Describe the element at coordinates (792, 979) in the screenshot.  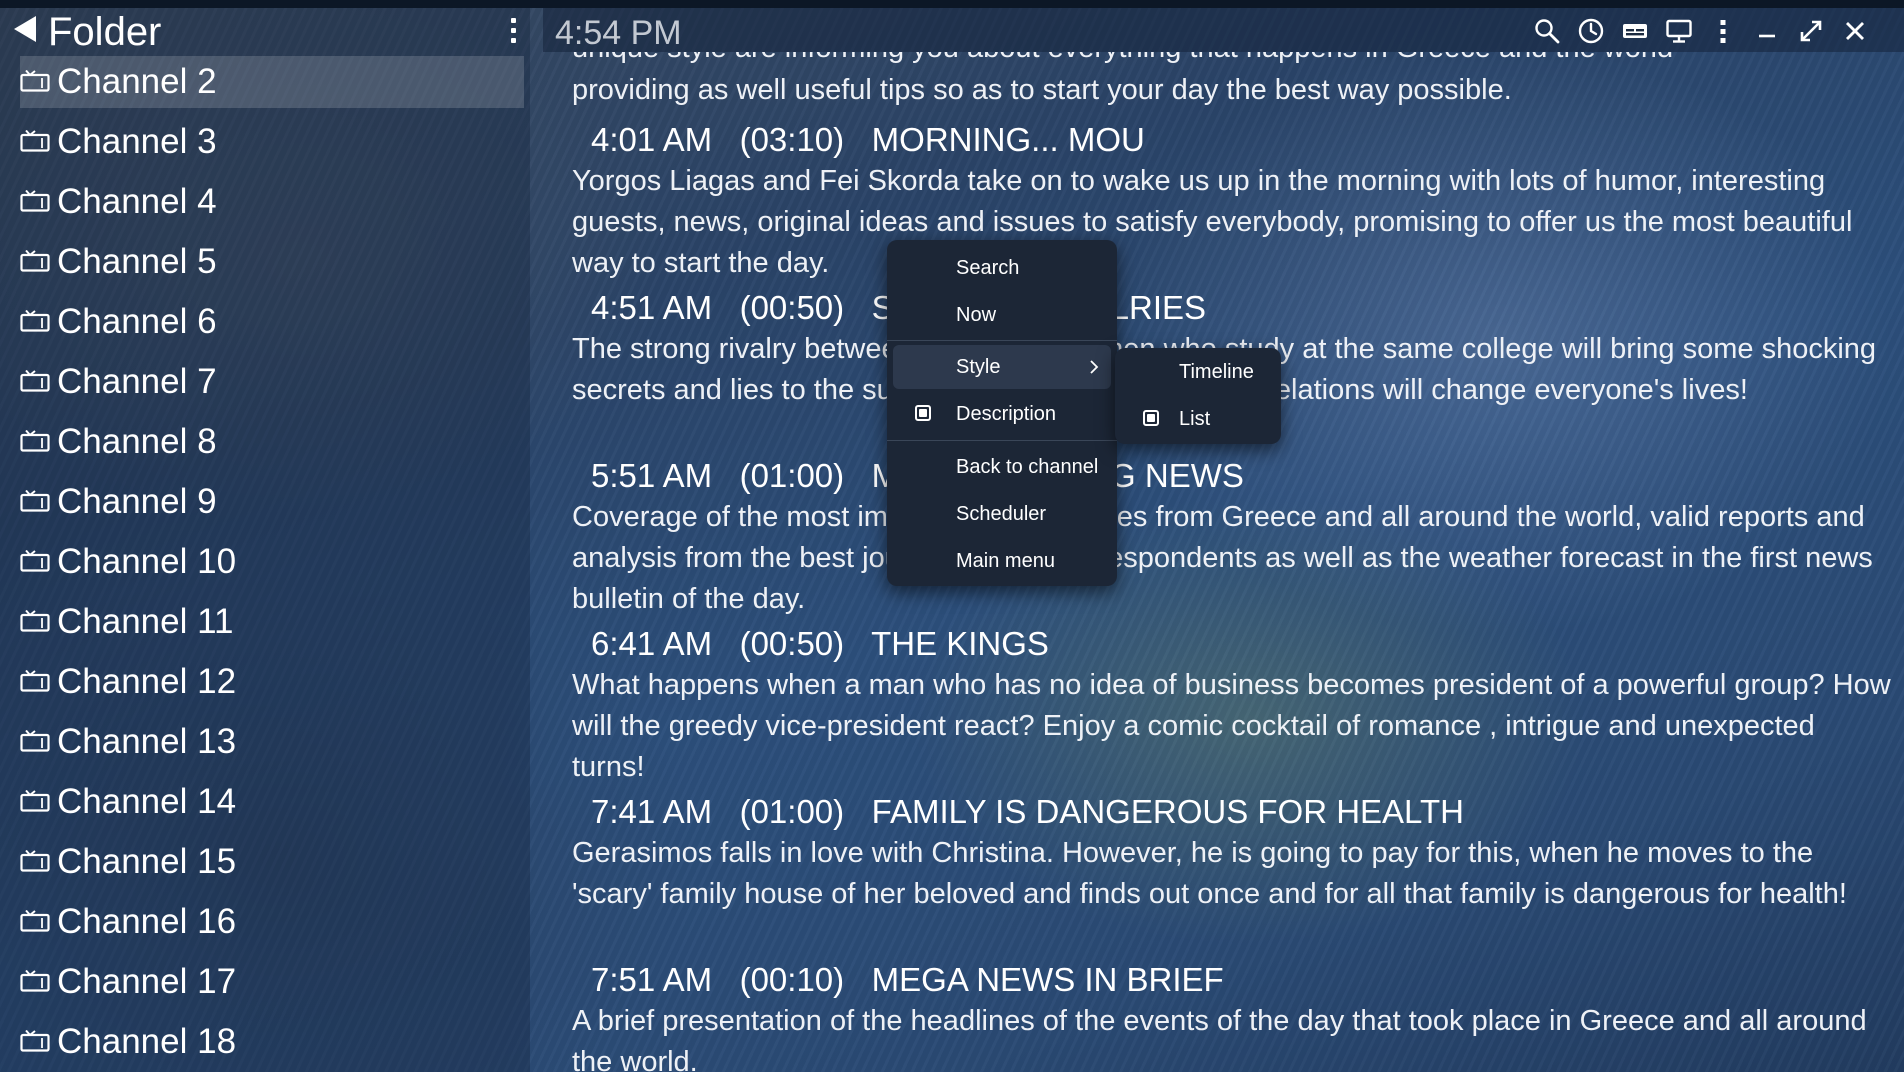
I see `program-duration: (00:10)` at that location.